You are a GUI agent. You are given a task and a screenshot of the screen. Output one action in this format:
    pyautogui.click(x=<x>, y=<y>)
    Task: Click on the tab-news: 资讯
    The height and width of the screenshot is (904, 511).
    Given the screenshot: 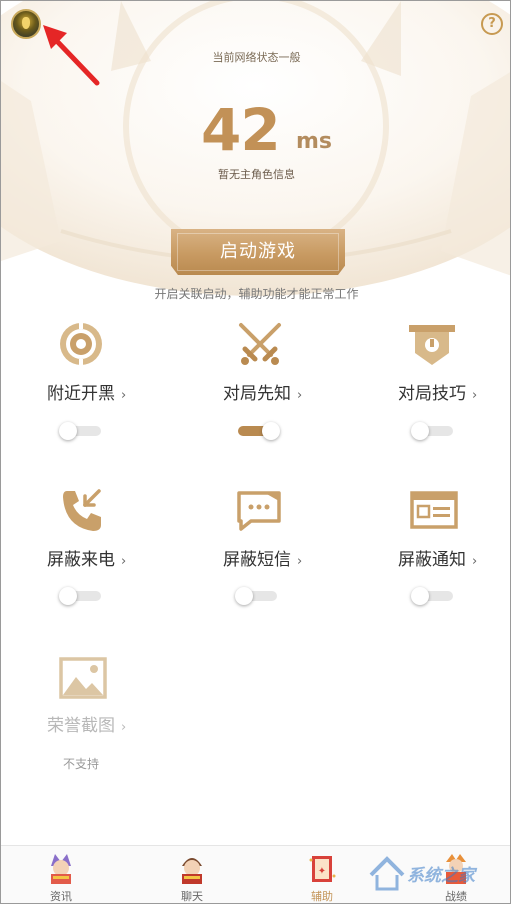 What is the action you would take?
    pyautogui.click(x=61, y=874)
    